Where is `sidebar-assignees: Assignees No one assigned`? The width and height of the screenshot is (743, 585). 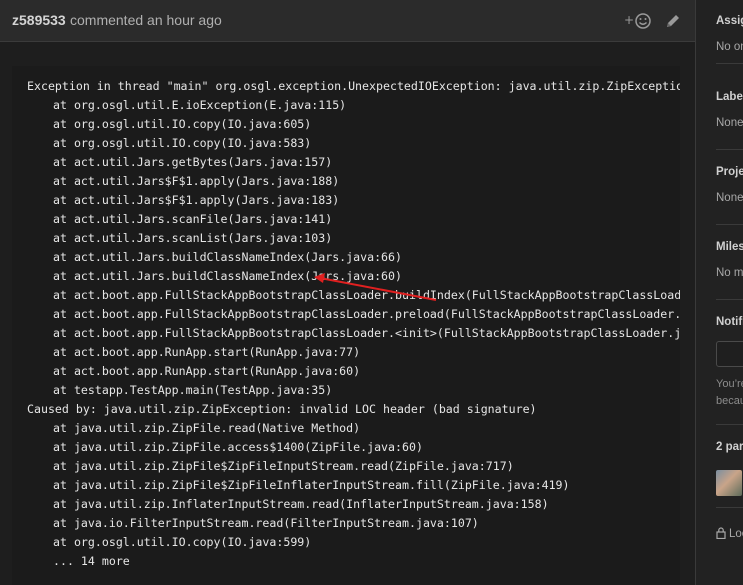
sidebar-assignees: Assignees No one assigned is located at coordinates (729, 39).